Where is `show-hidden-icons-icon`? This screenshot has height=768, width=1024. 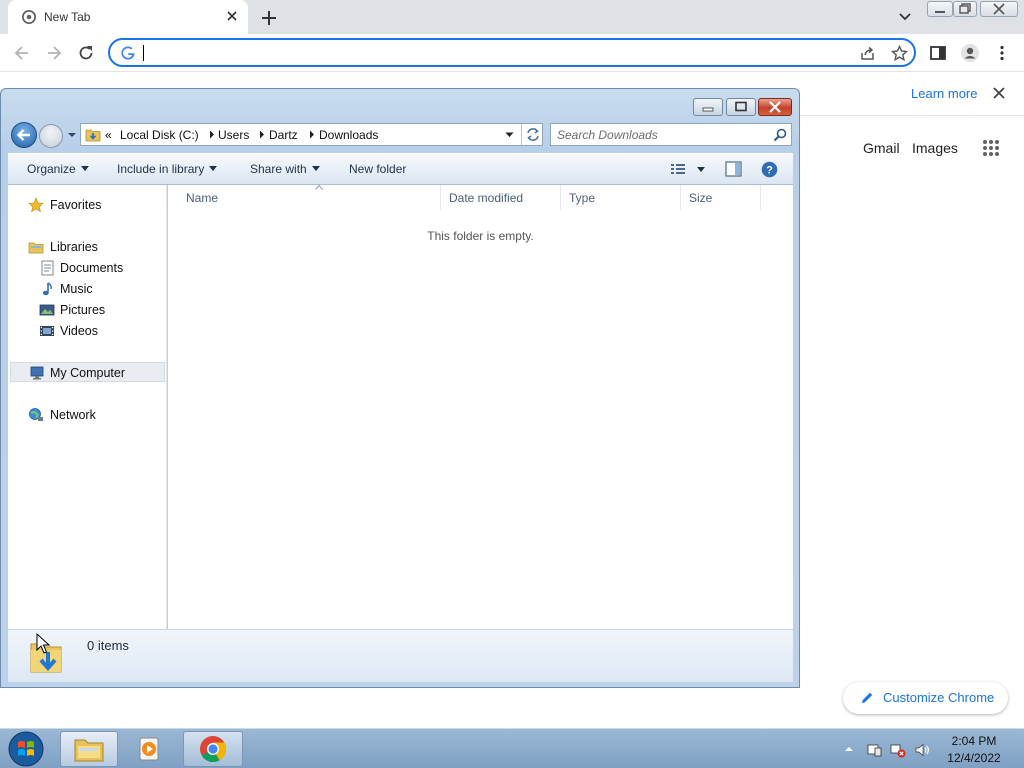
show-hidden-icons-icon is located at coordinates (849, 749).